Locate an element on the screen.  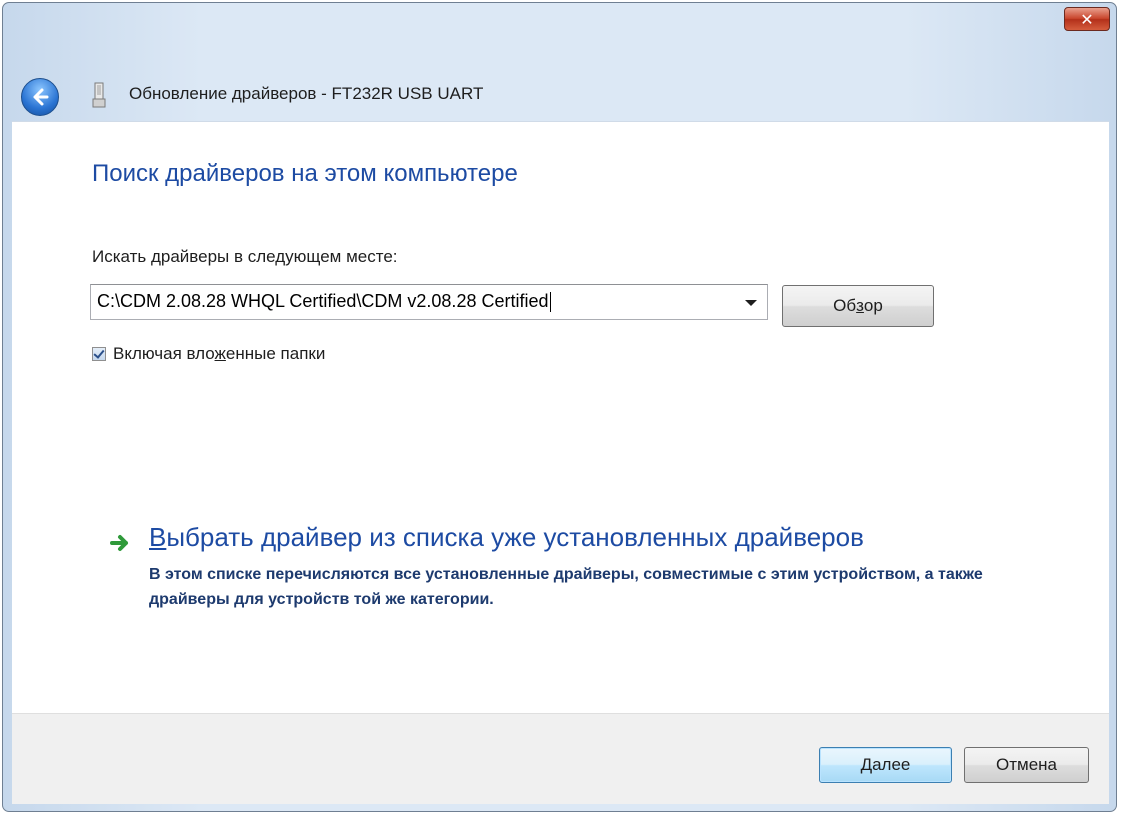
window-title: Обновление драйверов - FT232R USB UART is located at coordinates (306, 93).